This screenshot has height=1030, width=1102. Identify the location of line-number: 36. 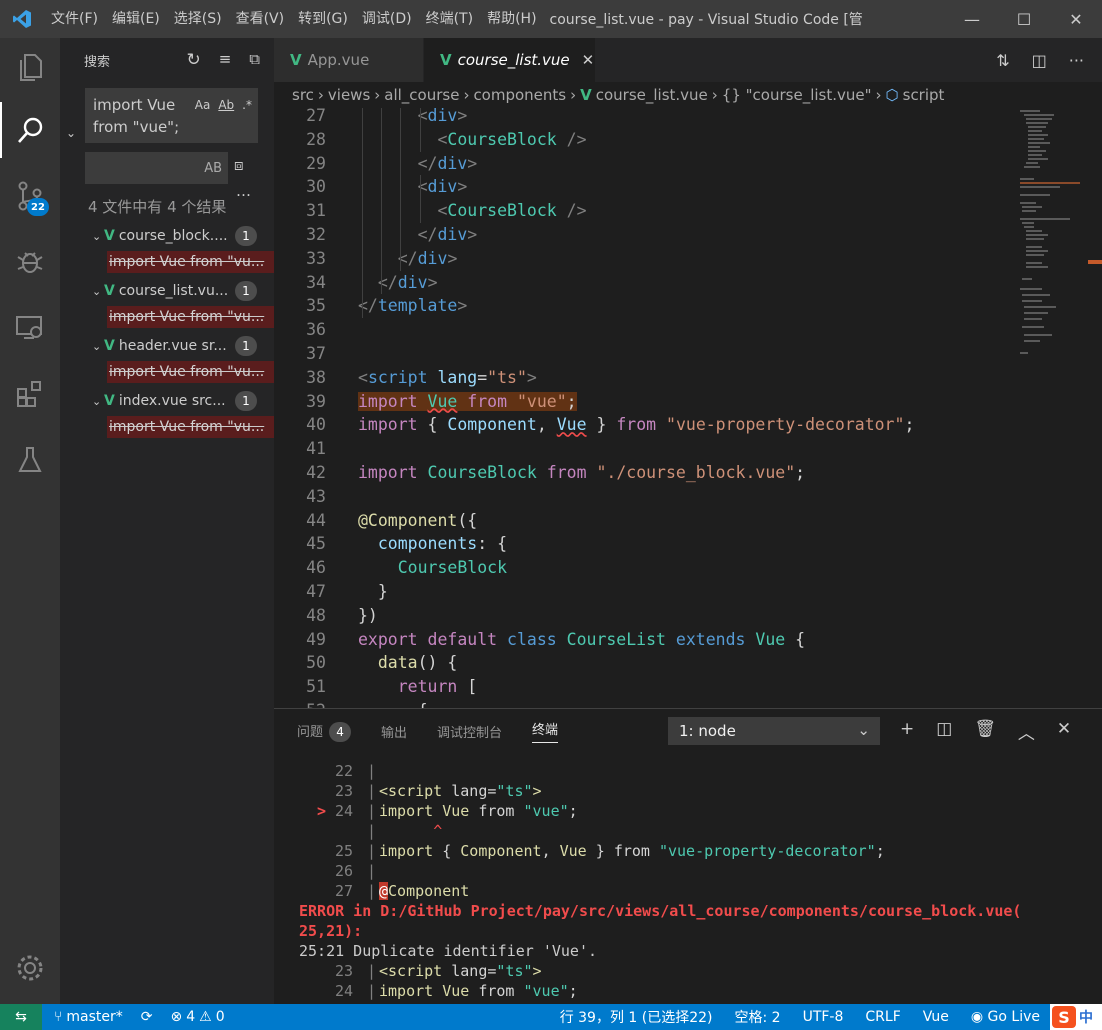
(316, 330).